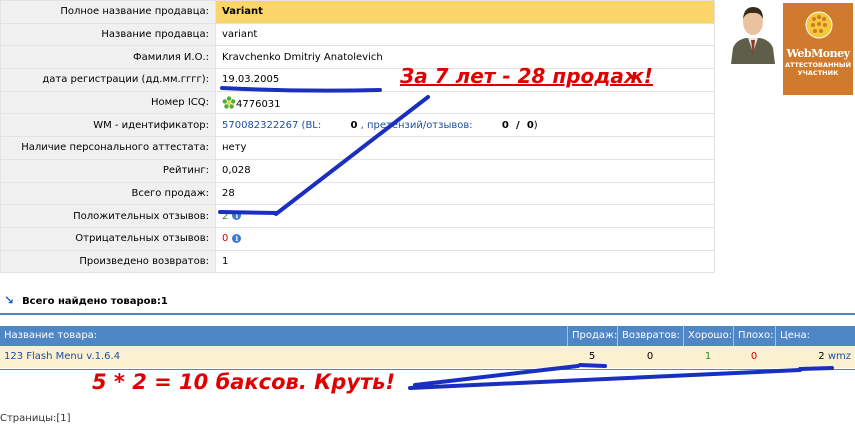 This screenshot has height=426, width=855. I want to click on label-positive: Положительных отзывов:, so click(108, 216).